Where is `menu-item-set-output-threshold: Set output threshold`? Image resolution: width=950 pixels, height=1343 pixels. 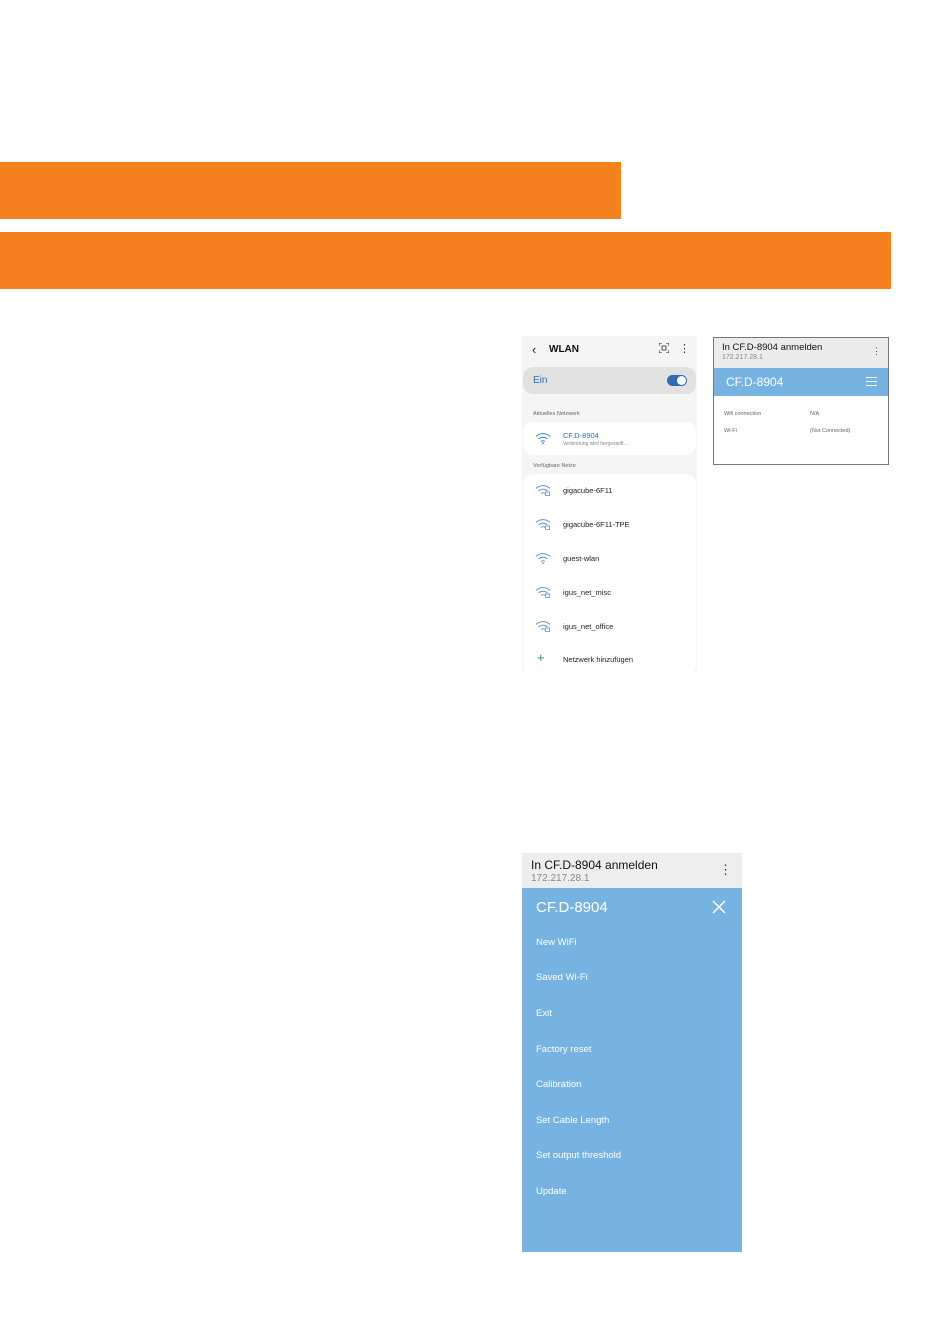 menu-item-set-output-threshold: Set output threshold is located at coordinates (578, 1155).